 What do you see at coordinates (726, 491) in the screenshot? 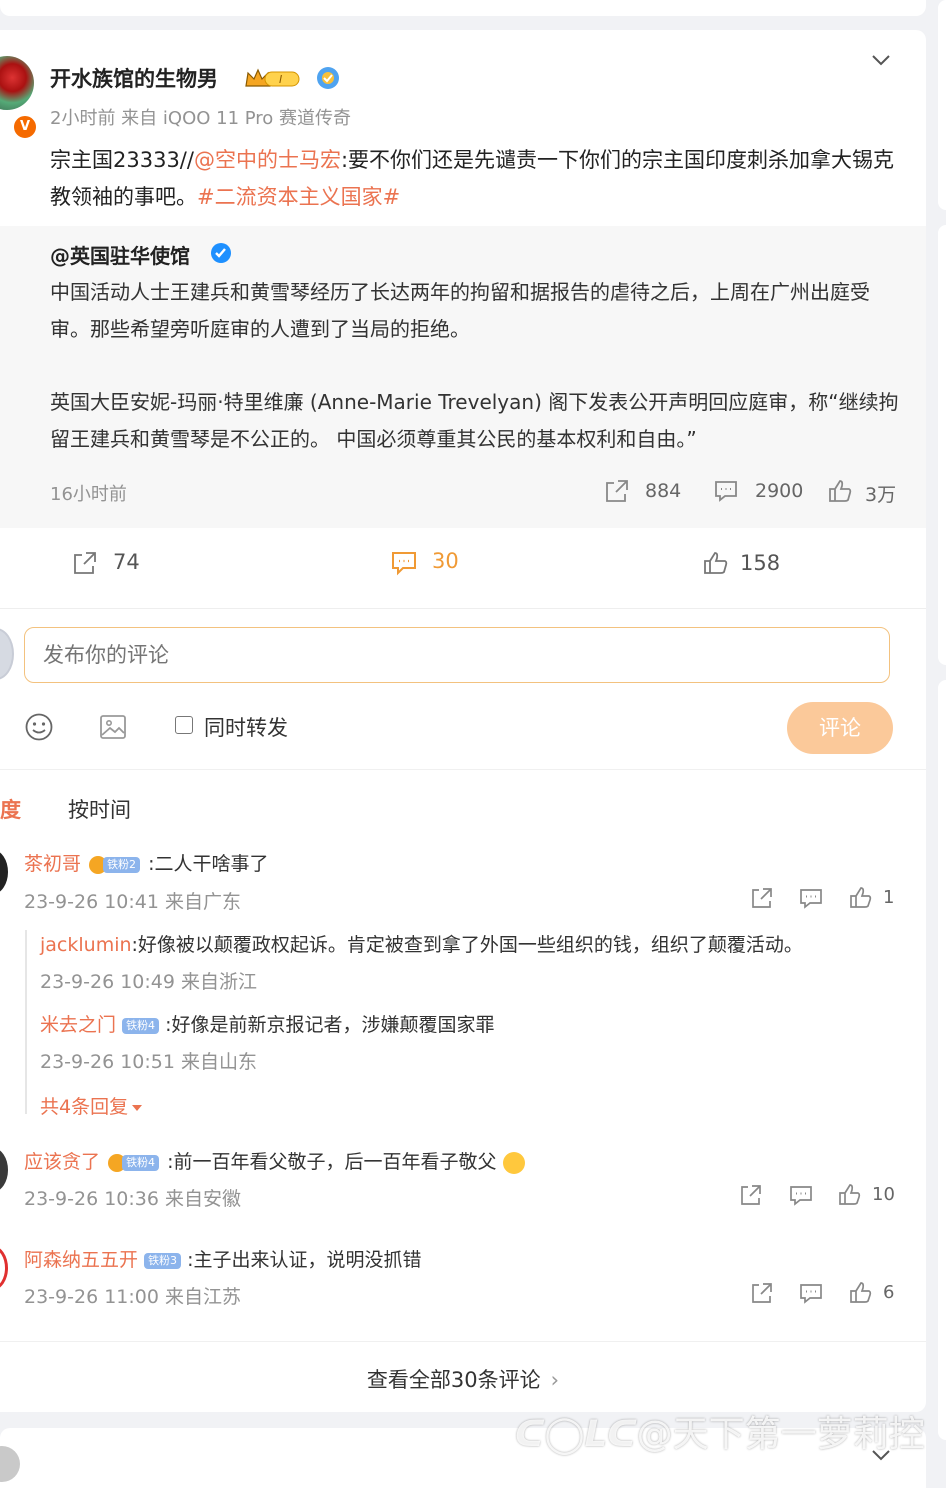
I see `repost-comment-icon` at bounding box center [726, 491].